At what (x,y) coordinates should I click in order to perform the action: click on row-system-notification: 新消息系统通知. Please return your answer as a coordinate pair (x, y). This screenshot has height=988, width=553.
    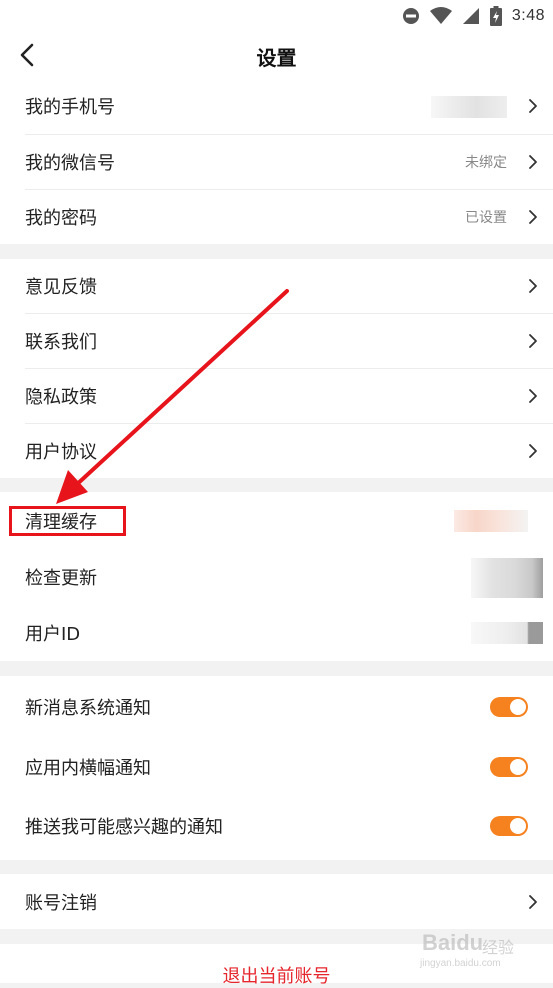
    Looking at the image, I should click on (276, 707).